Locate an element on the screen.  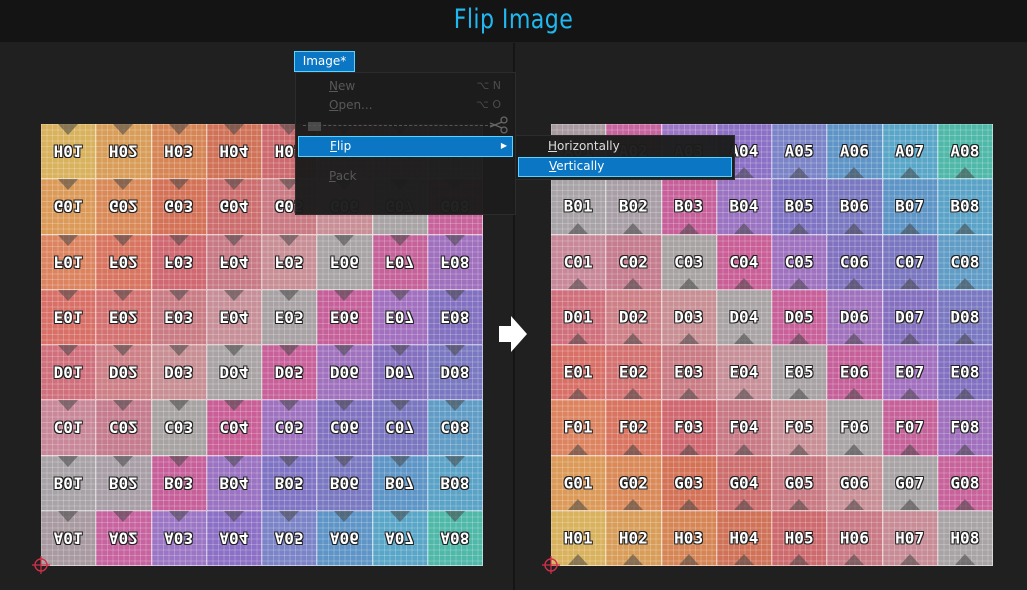
tile-label: E06 is located at coordinates (854, 372).